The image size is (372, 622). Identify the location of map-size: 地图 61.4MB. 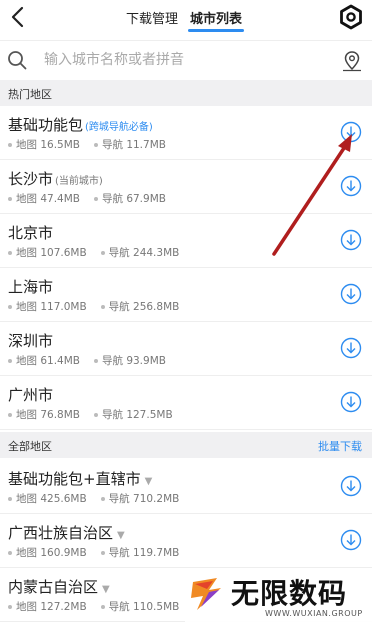
(48, 361).